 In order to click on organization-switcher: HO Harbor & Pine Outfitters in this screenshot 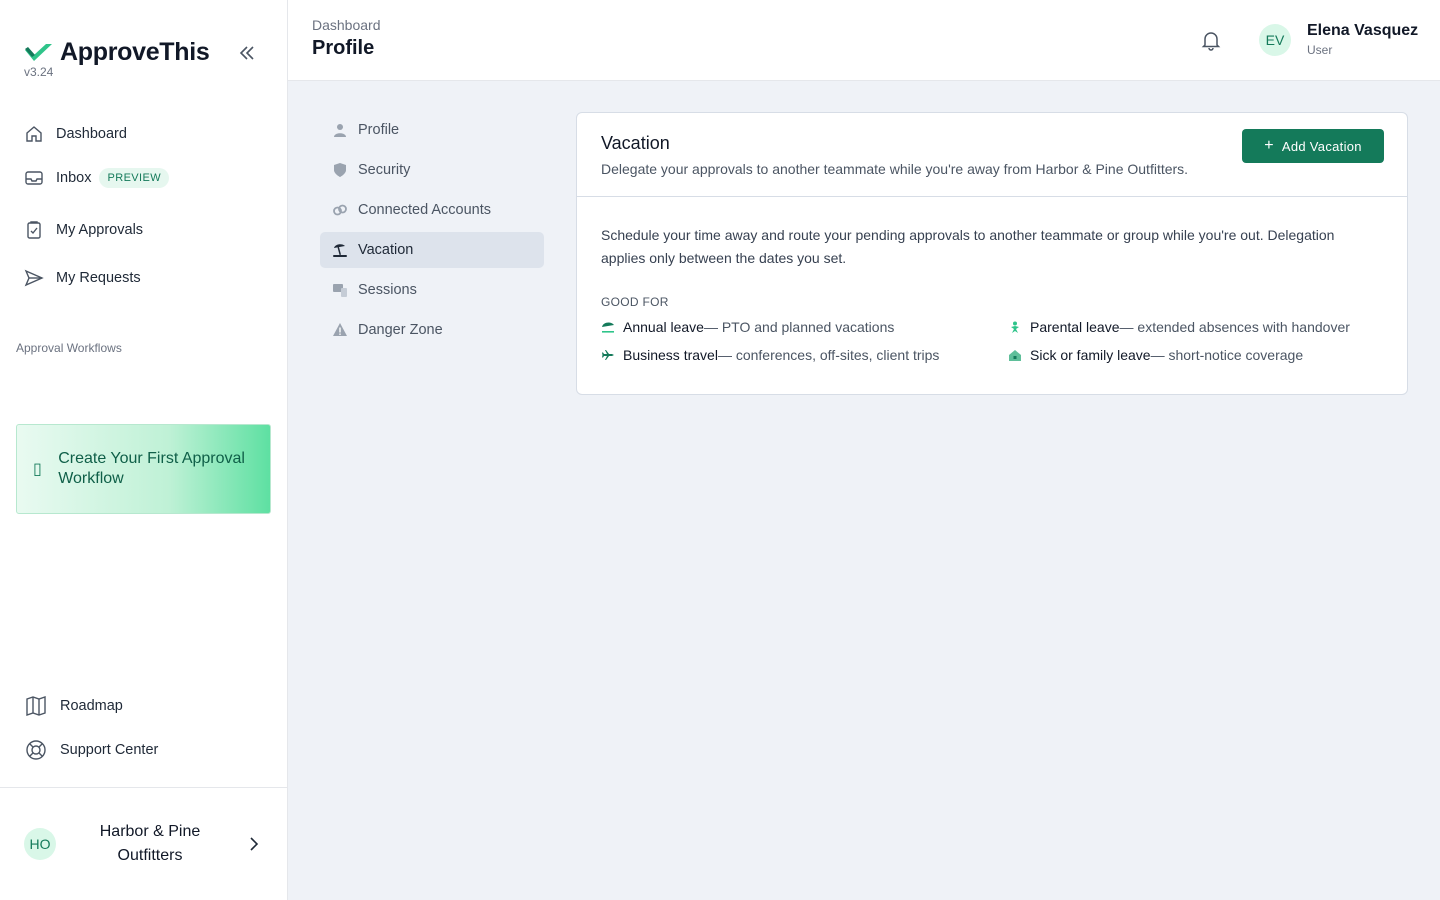, I will do `click(143, 843)`.